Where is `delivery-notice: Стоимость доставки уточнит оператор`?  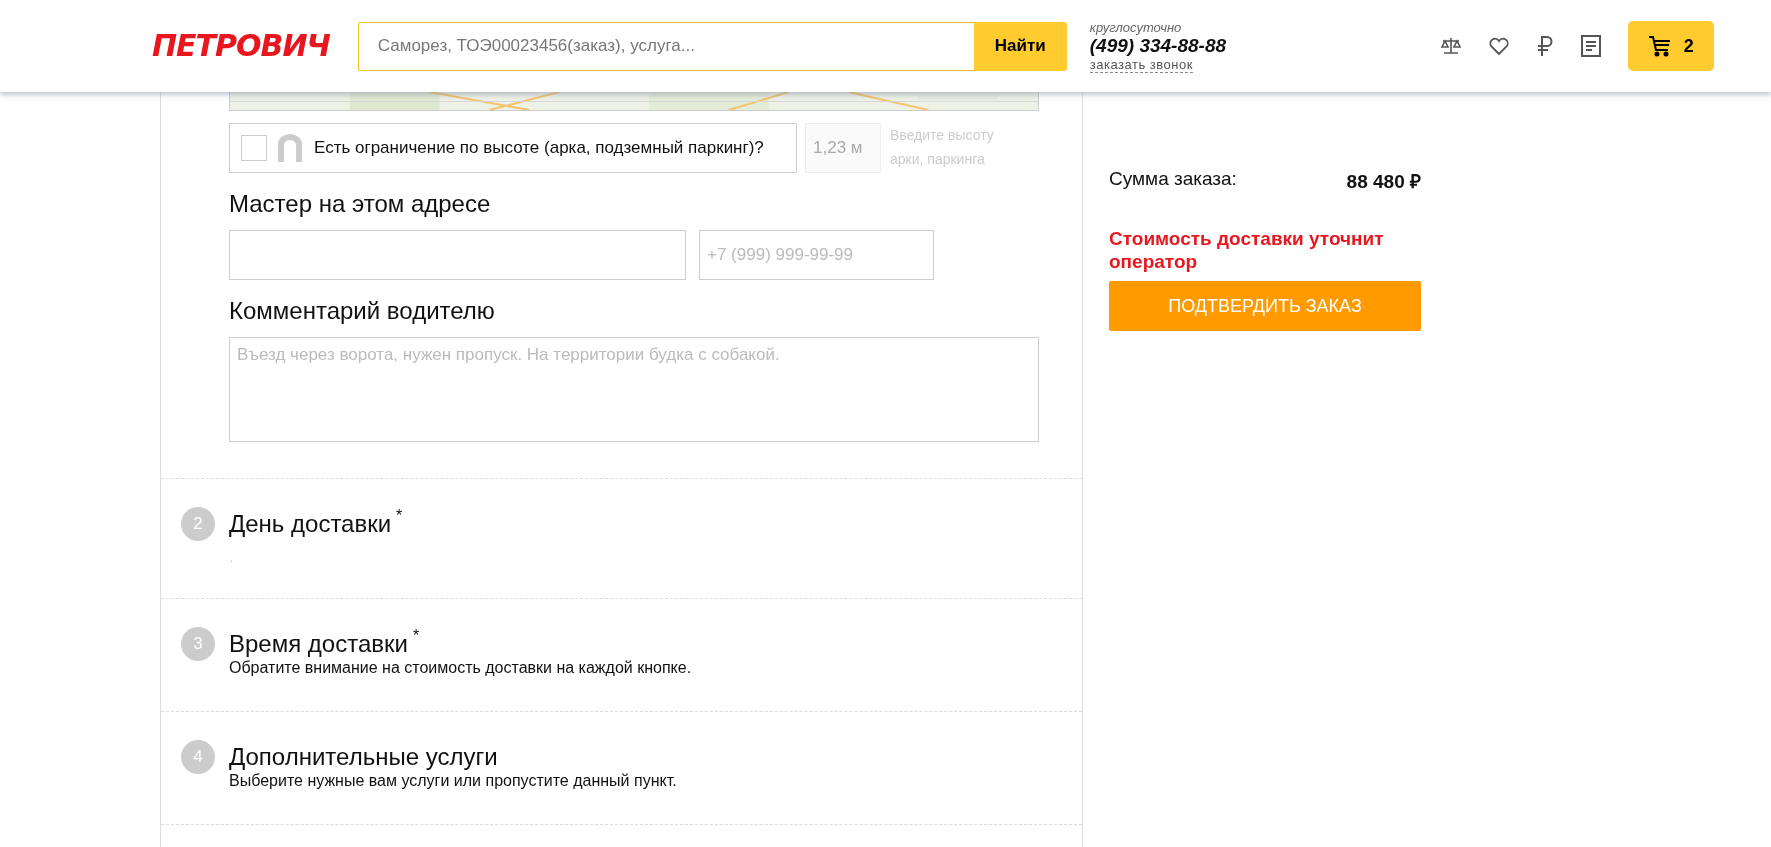
delivery-notice: Стоимость доставки уточнит оператор is located at coordinates (1247, 250).